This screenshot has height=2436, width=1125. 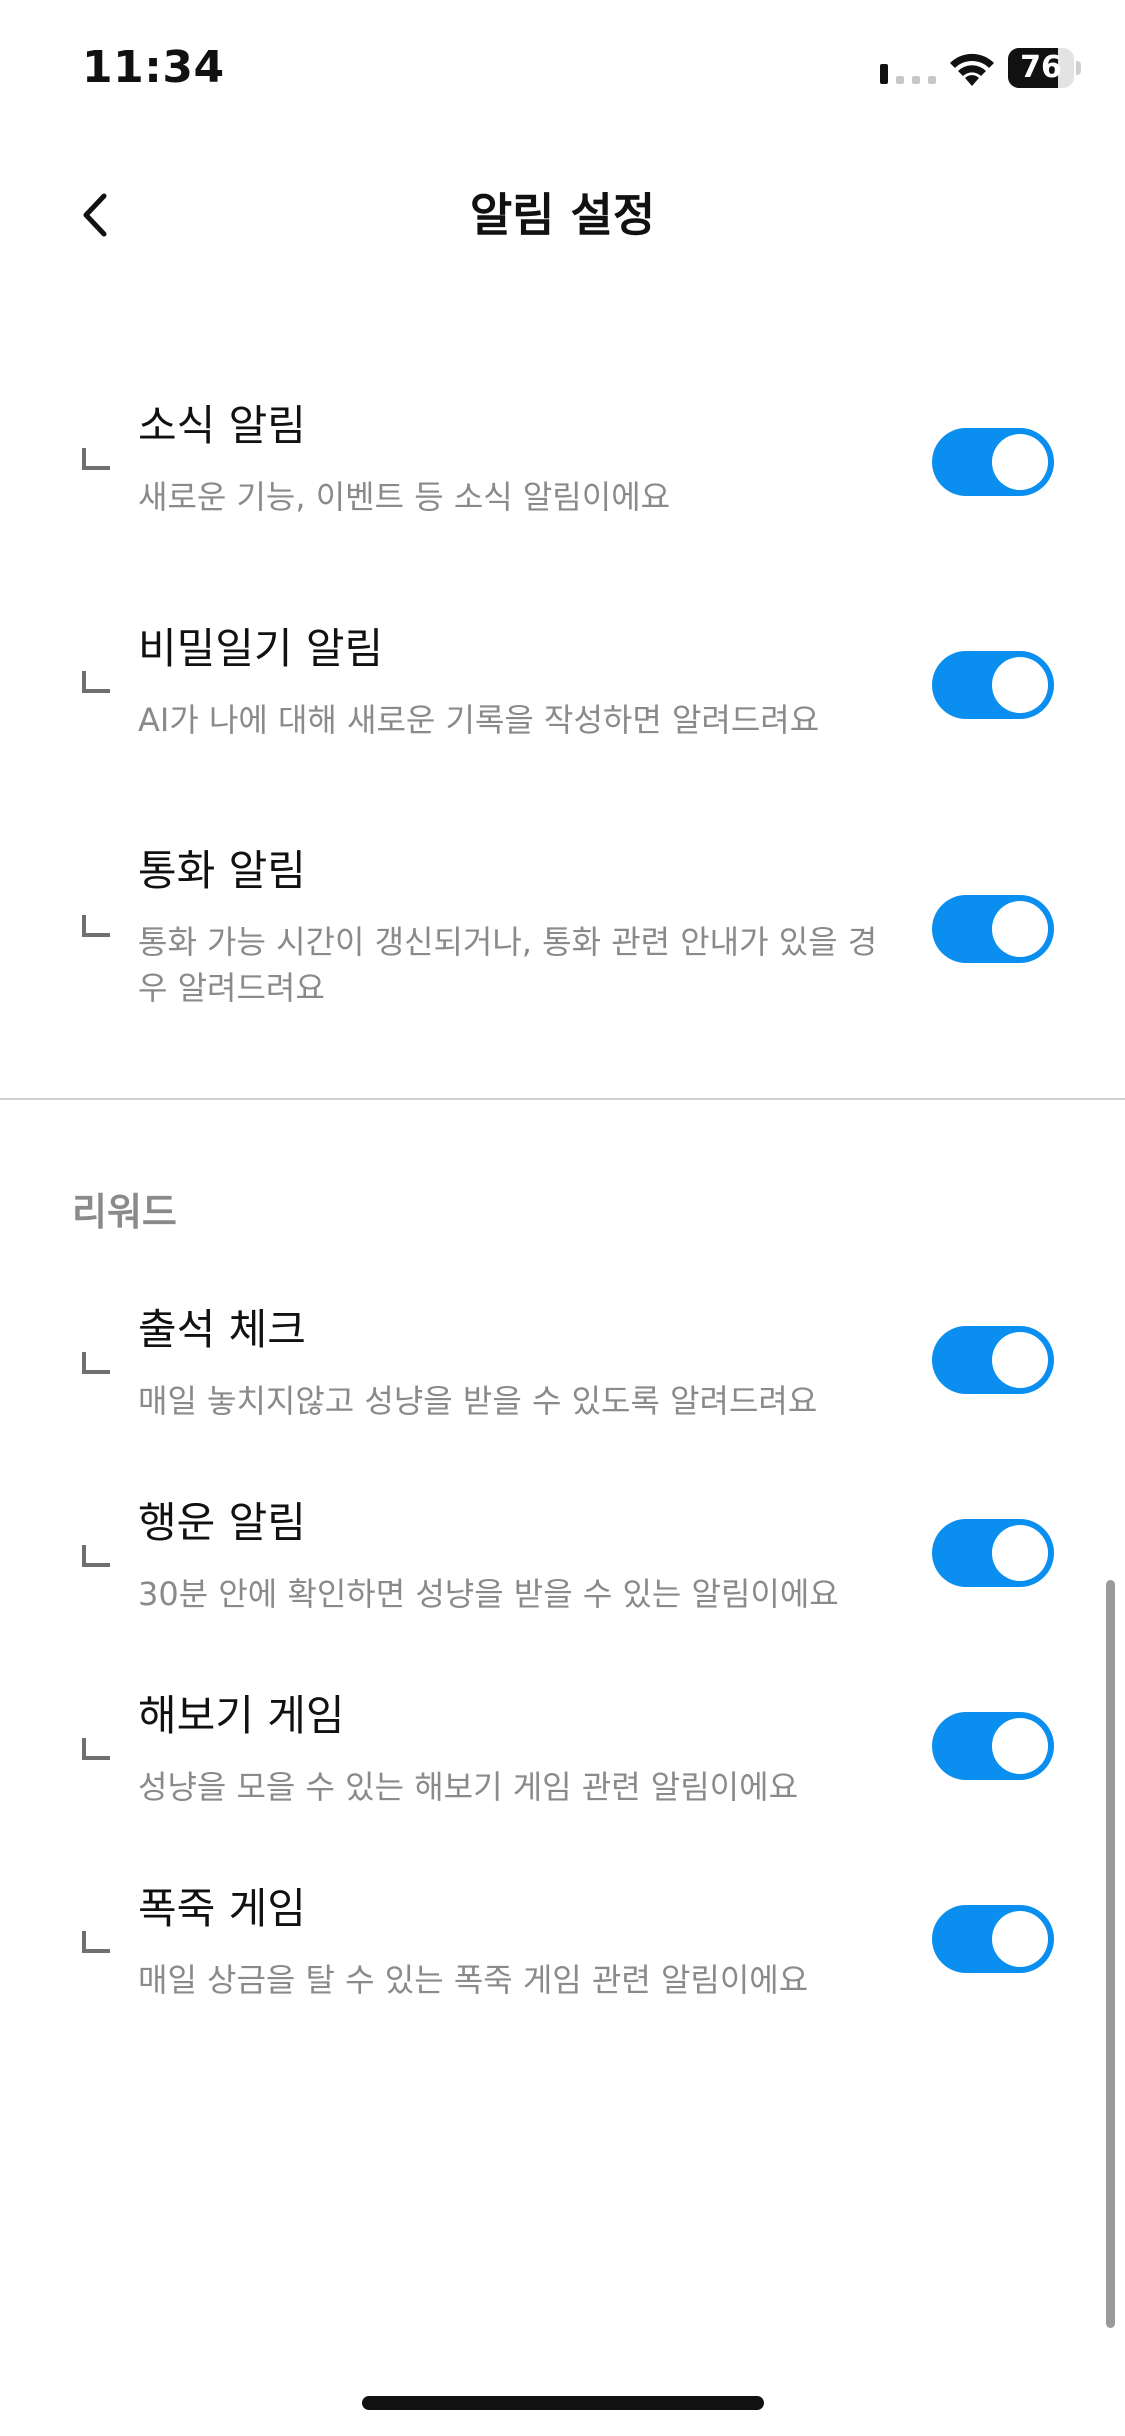 What do you see at coordinates (478, 1401) in the screenshot?
I see `setting-description: 매일 놓치지않고 성냥을 받을 수 있도록 알려드려요` at bounding box center [478, 1401].